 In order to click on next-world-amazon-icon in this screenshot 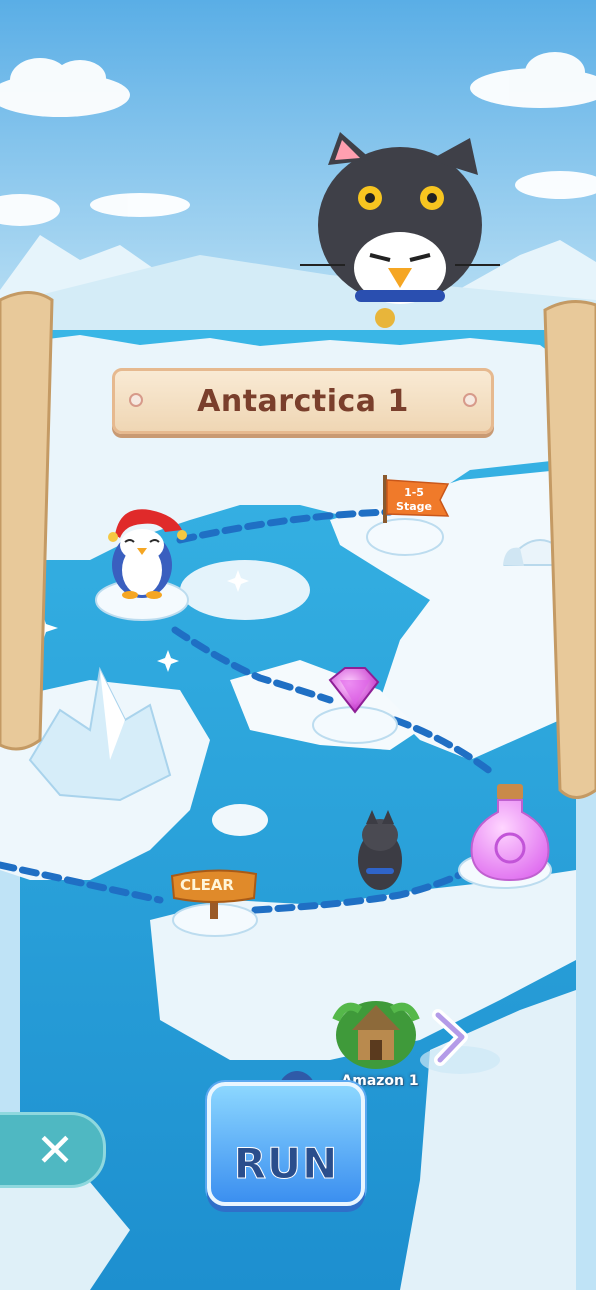, I will do `click(376, 1035)`.